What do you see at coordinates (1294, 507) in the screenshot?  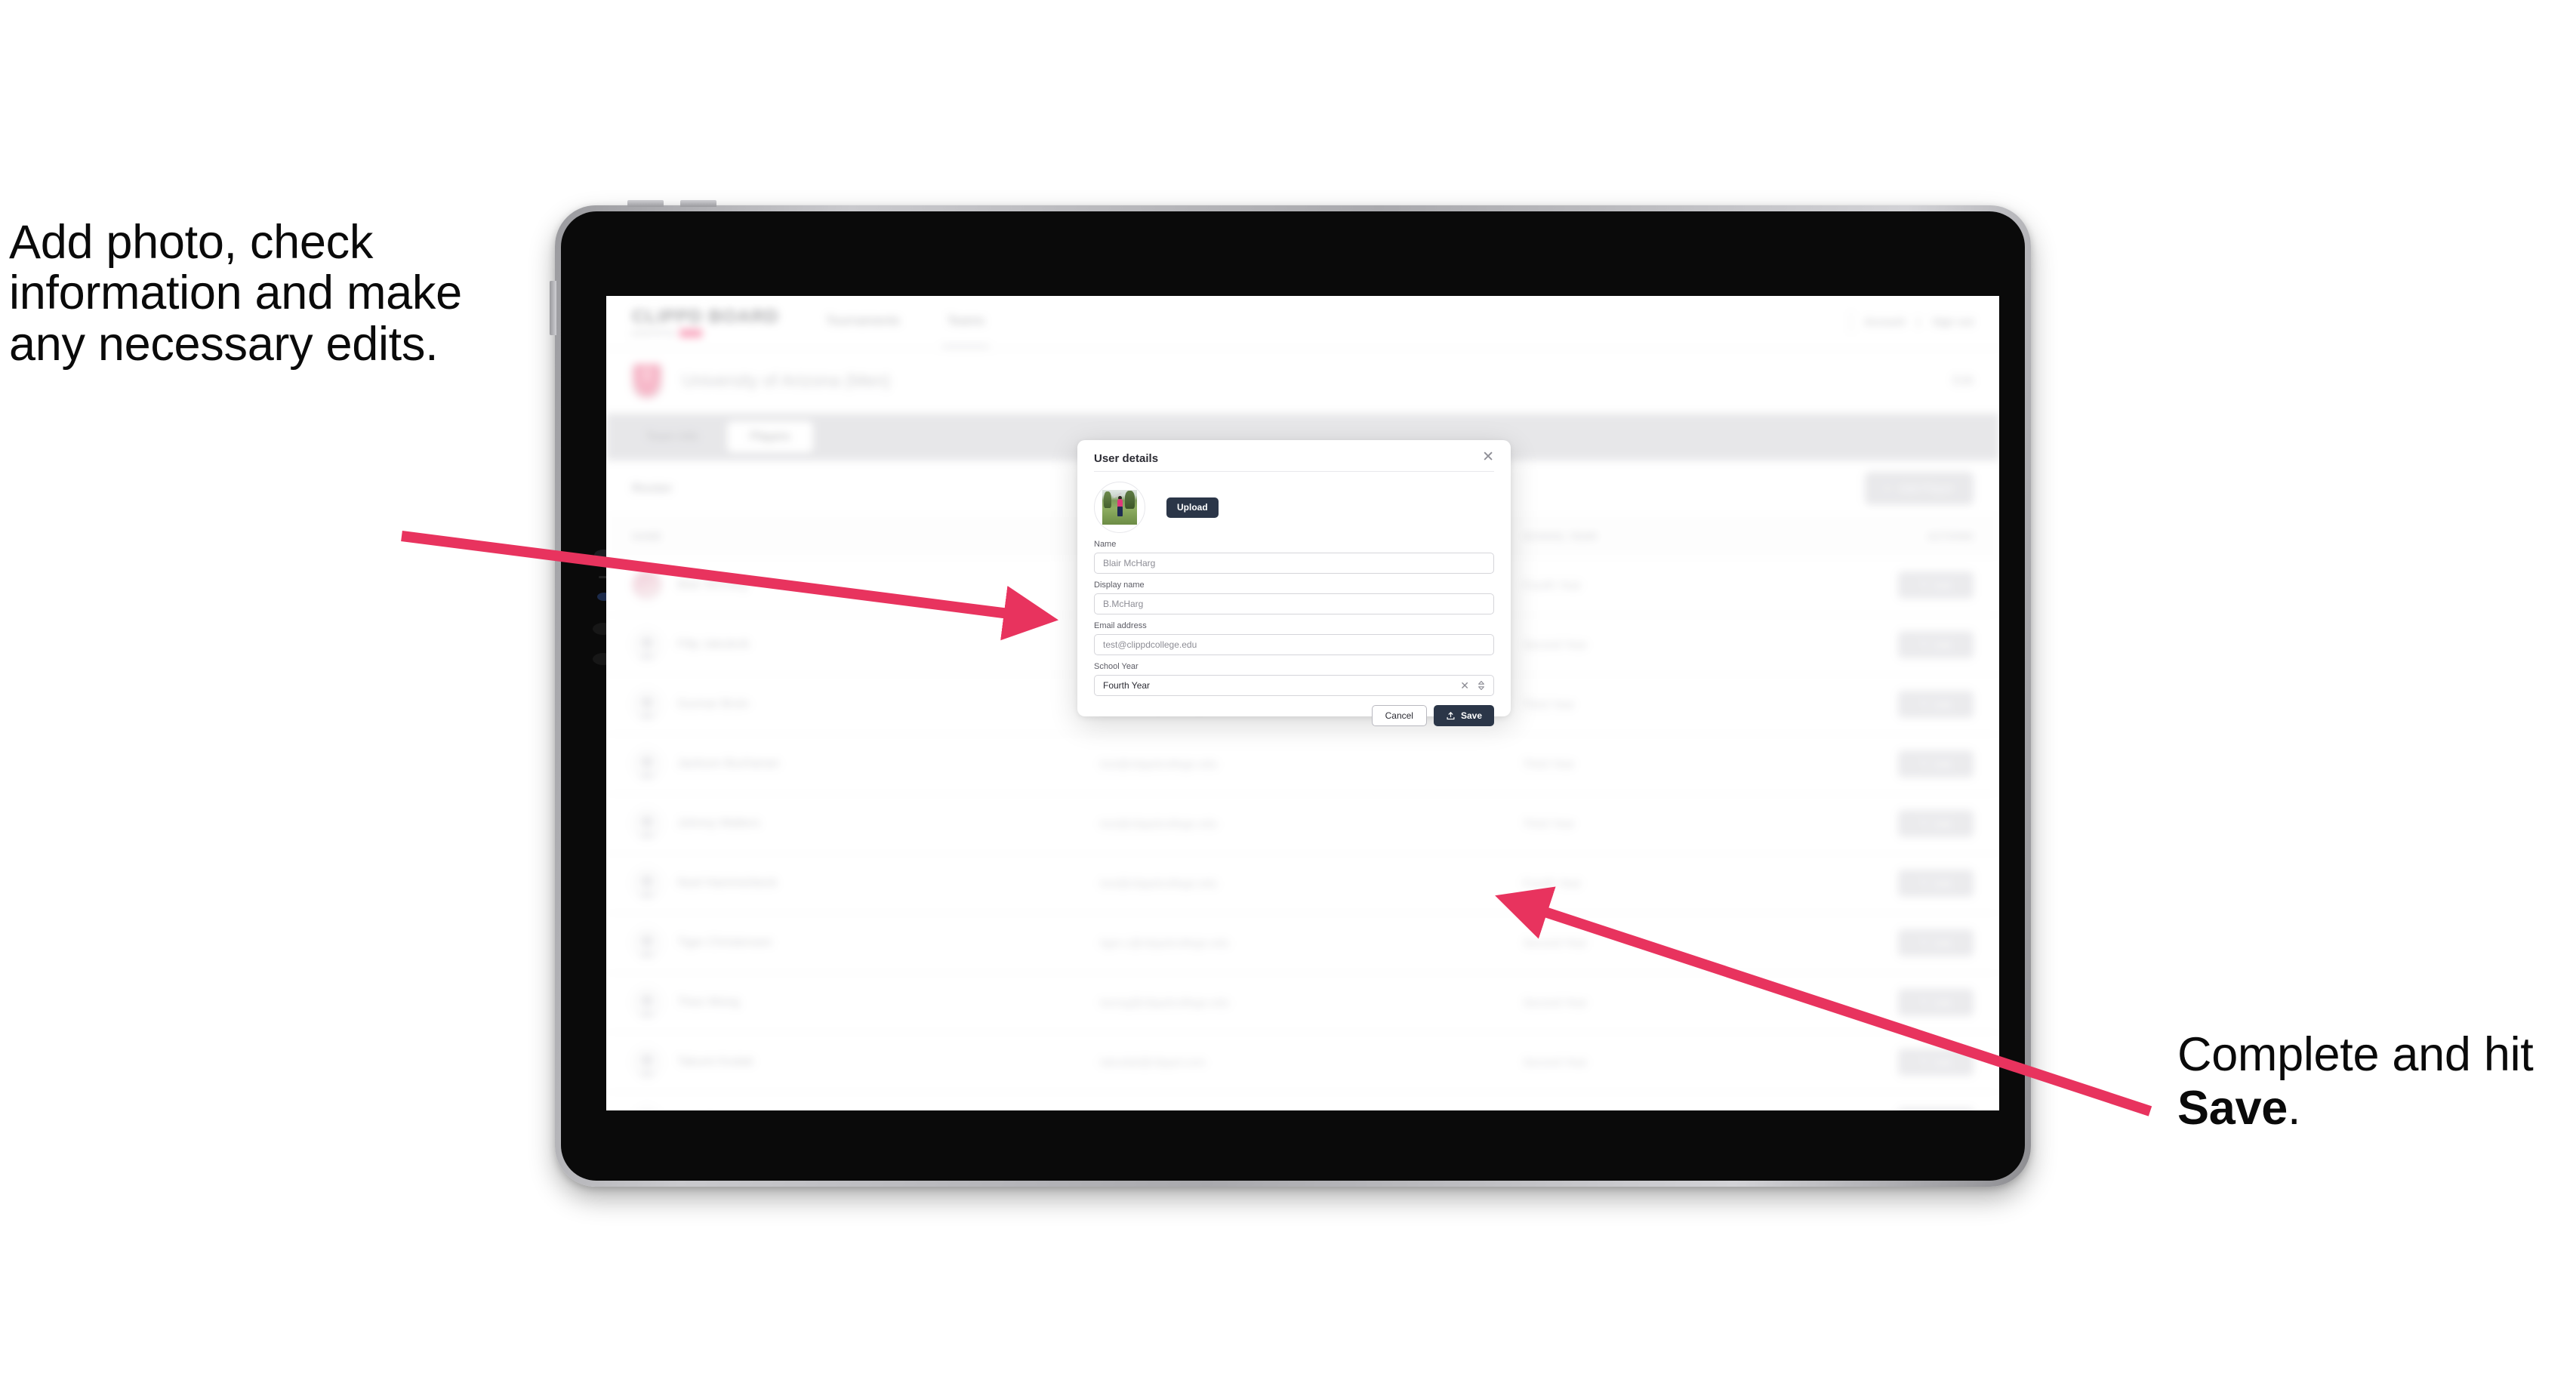 I see `avatar-upload-row: Upload` at bounding box center [1294, 507].